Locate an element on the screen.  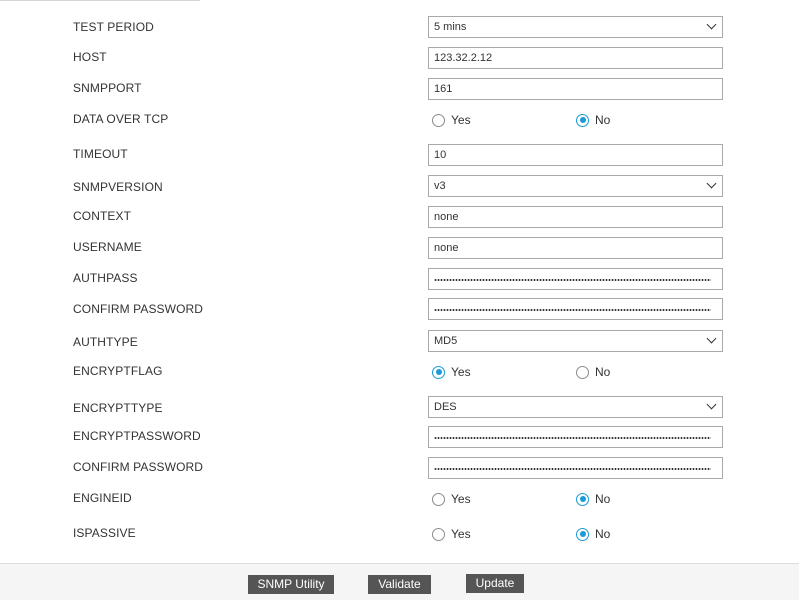
host-value: 123.32.2.12 is located at coordinates (463, 58).